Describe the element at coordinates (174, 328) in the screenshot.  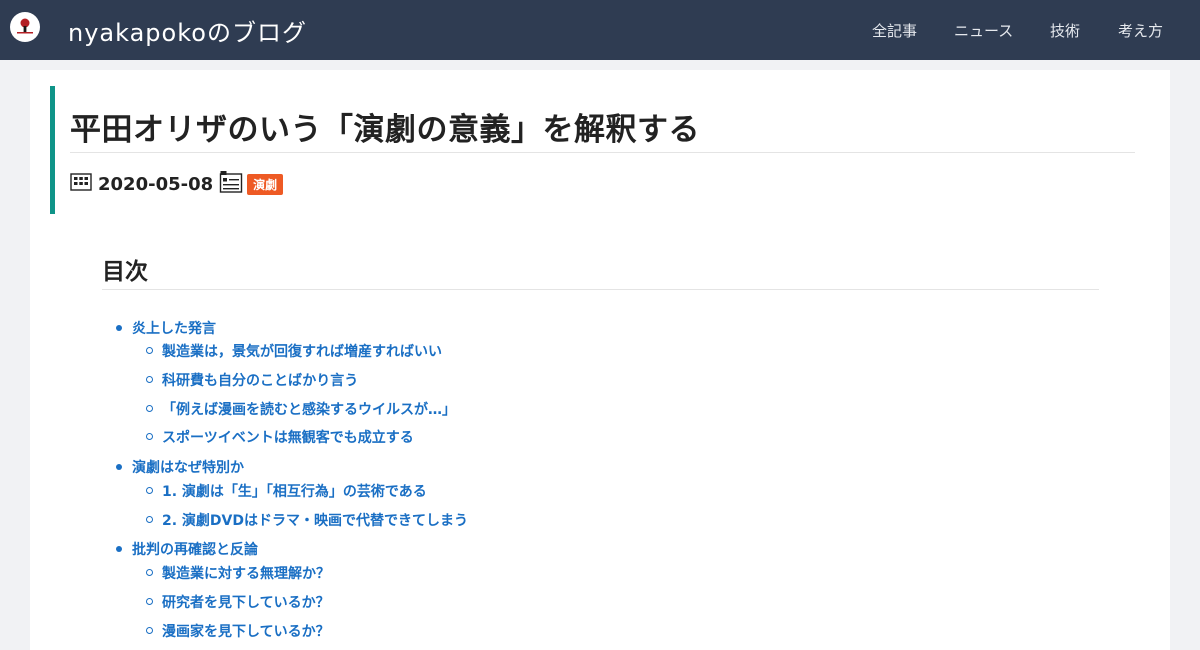
I see `toc-section-link: 炎上した発言` at that location.